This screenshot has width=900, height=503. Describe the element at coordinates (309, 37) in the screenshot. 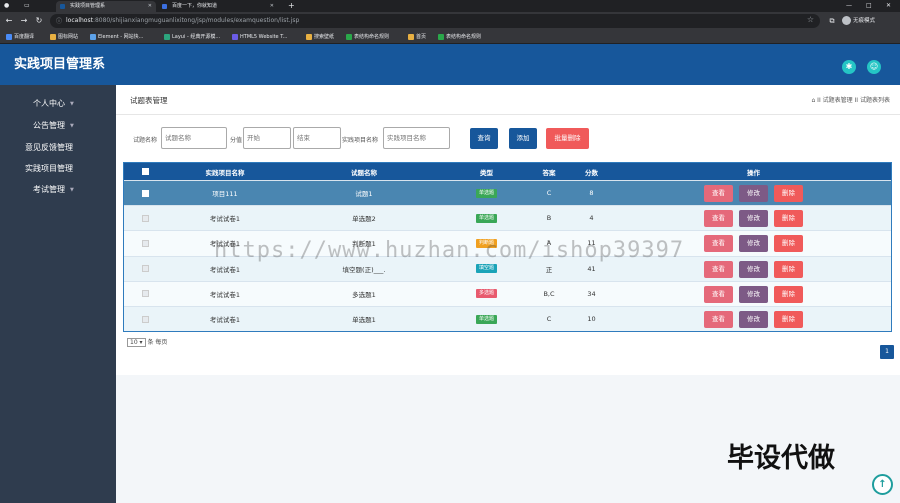

I see `folder-icon` at that location.